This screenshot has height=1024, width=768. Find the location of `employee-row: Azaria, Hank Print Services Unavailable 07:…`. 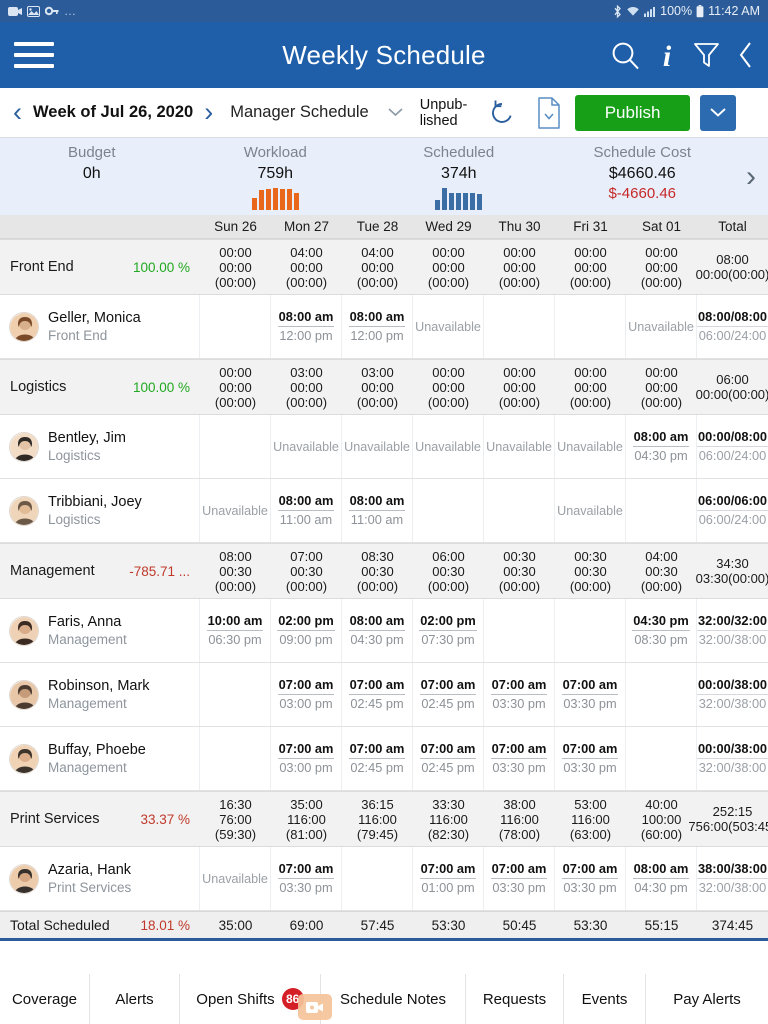

employee-row: Azaria, Hank Print Services Unavailable 07:… is located at coordinates (384, 879).